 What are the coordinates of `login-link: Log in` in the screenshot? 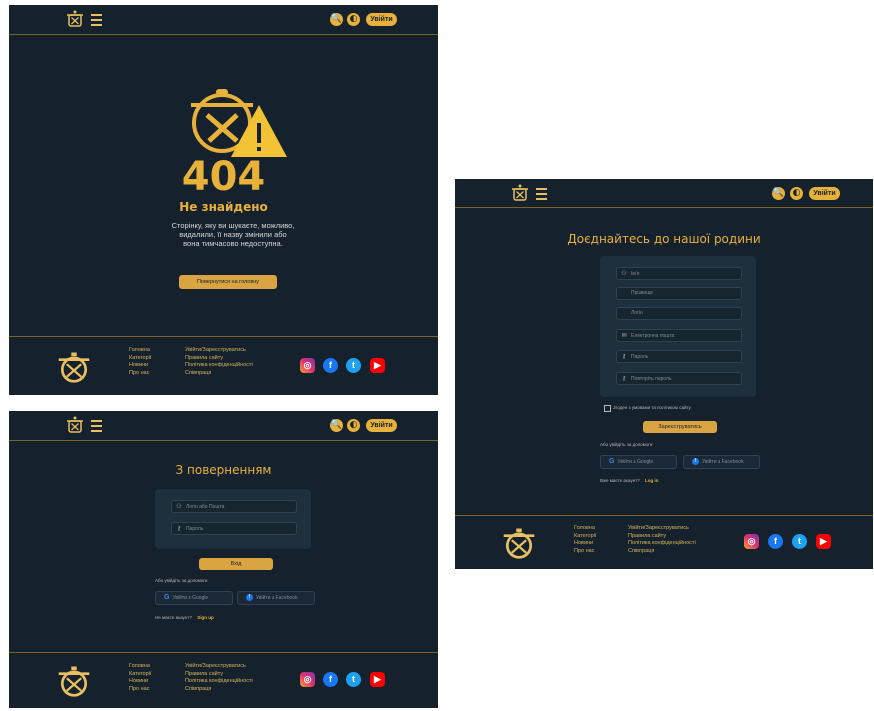 It's located at (652, 480).